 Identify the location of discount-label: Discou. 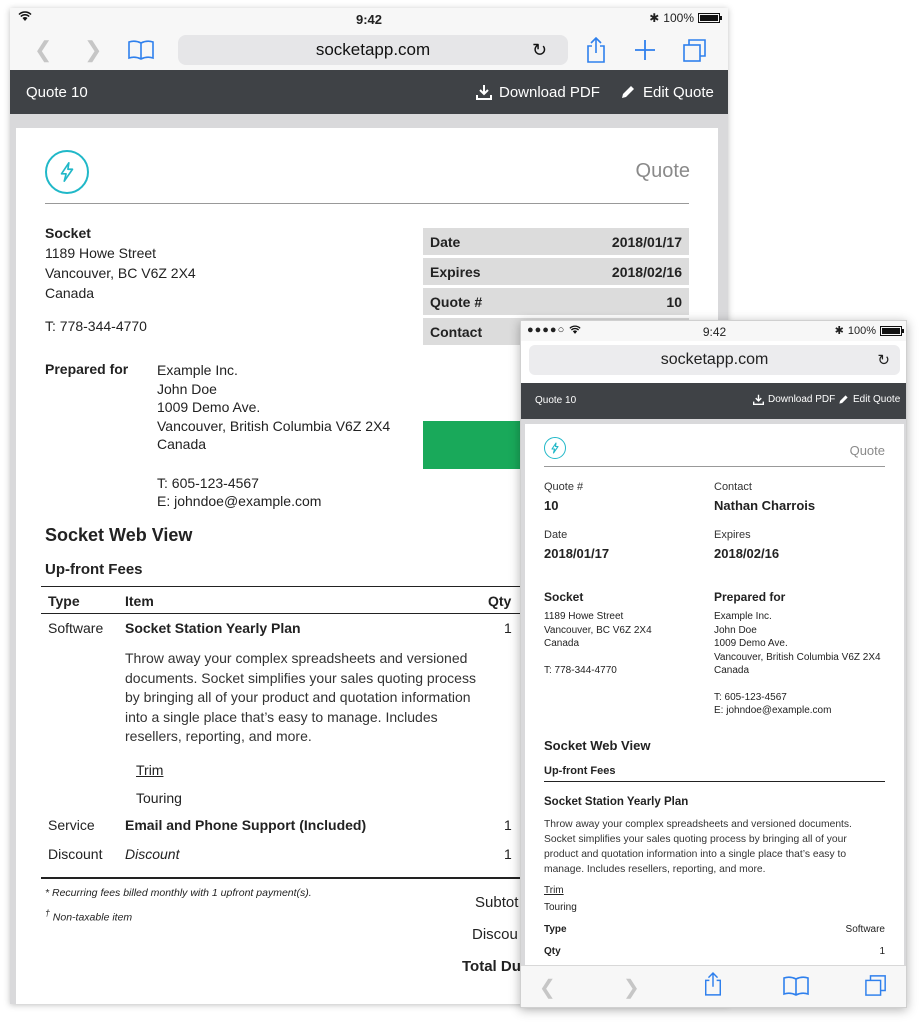
(495, 934).